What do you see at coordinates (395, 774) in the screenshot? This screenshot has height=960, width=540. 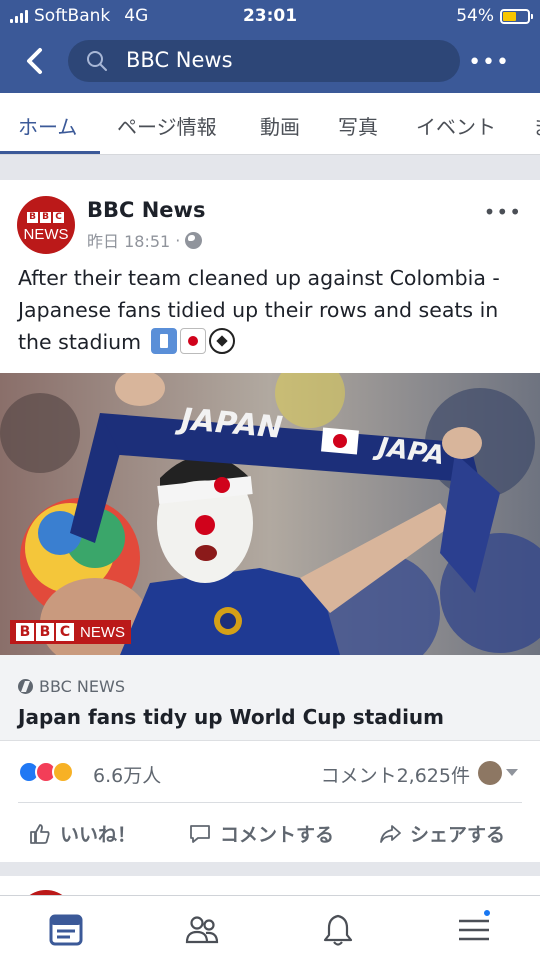 I see `comment-count: コメント2,625件` at bounding box center [395, 774].